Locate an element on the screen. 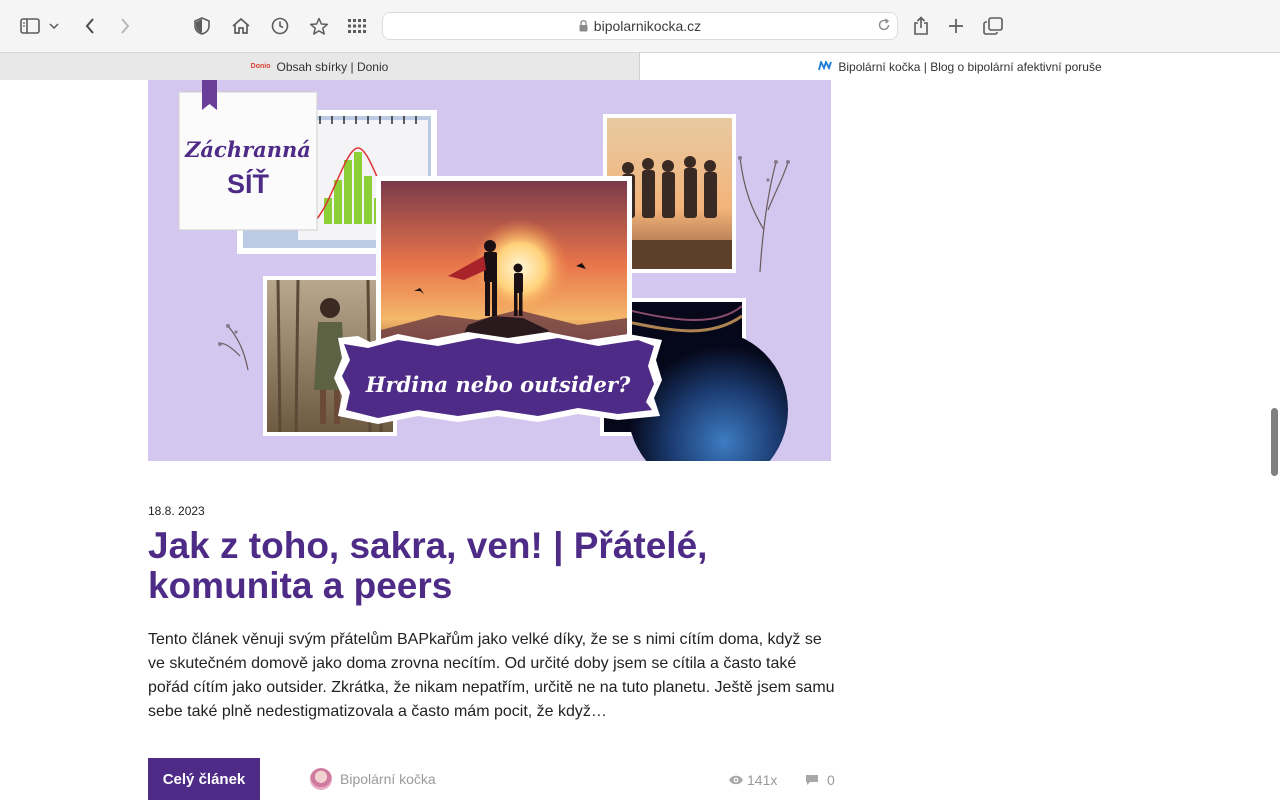 This screenshot has width=1280, height=800. browser-toolbar: bipolarnikocka.cz is located at coordinates (640, 26).